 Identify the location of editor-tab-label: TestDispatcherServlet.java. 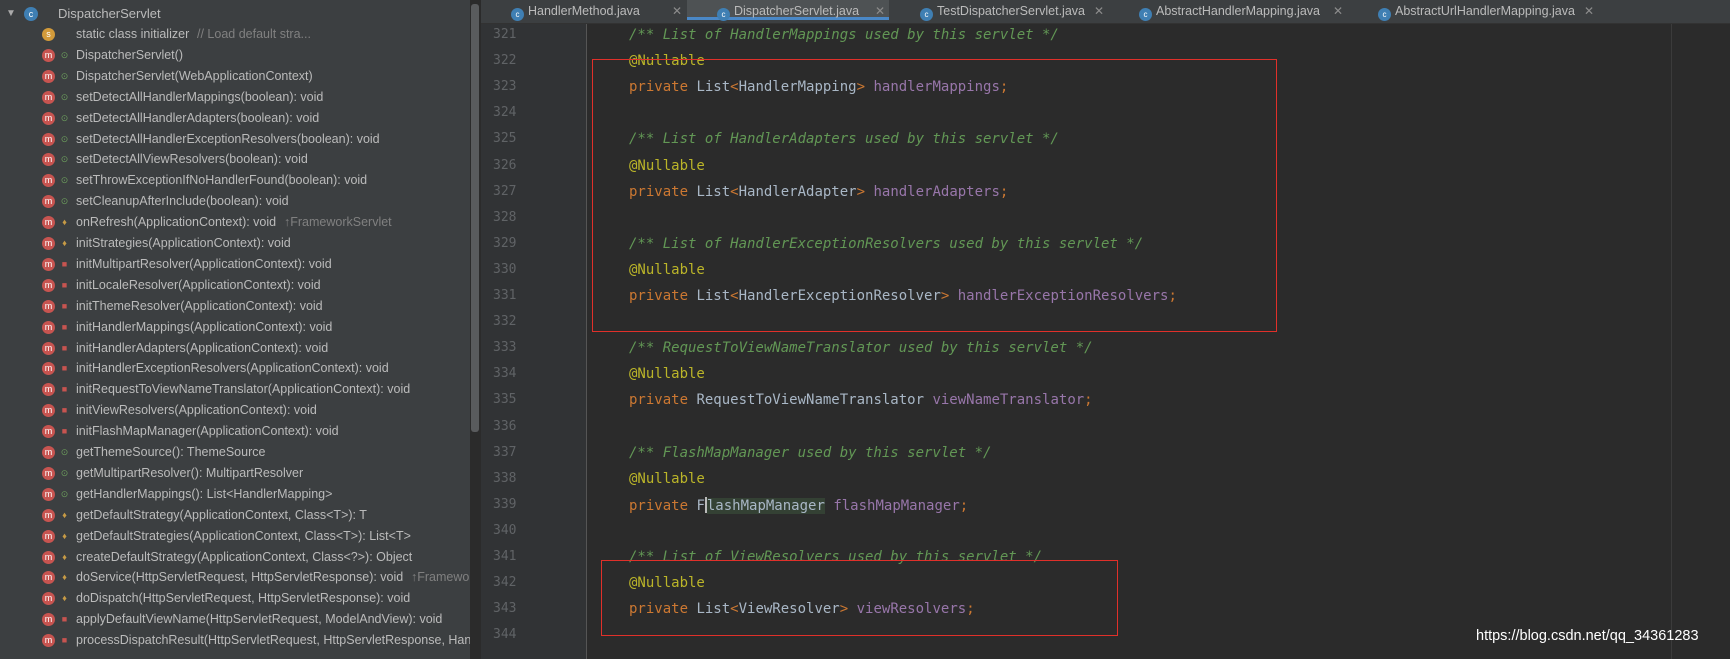
(1011, 11).